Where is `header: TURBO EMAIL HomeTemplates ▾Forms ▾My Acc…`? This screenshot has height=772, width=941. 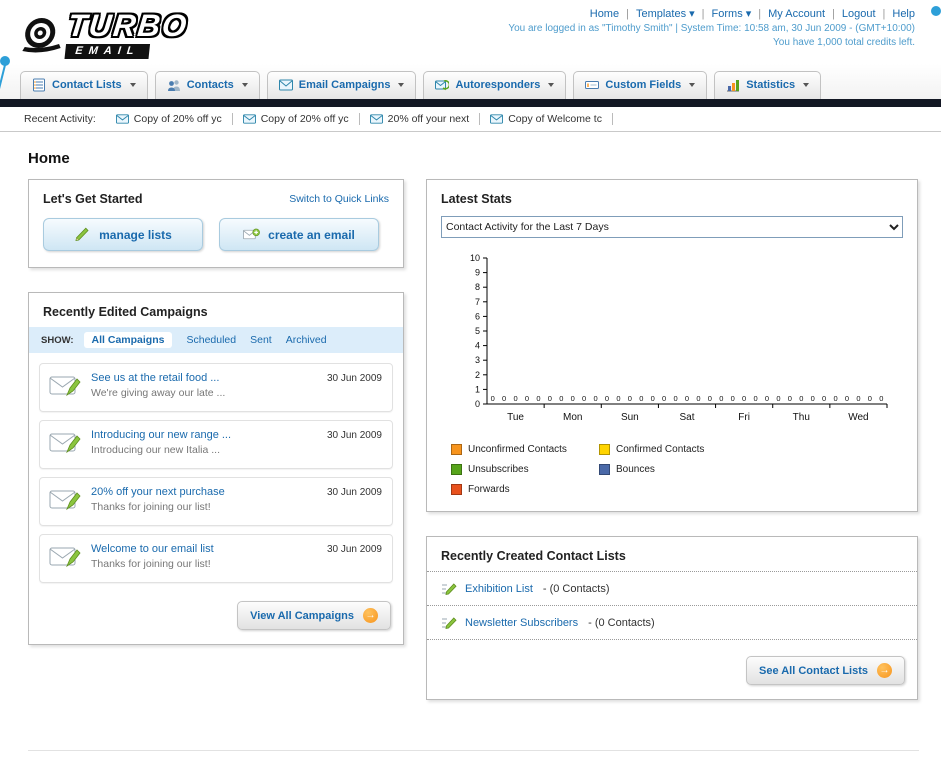
header: TURBO EMAIL HomeTemplates ▾Forms ▾My Acc… is located at coordinates (470, 32).